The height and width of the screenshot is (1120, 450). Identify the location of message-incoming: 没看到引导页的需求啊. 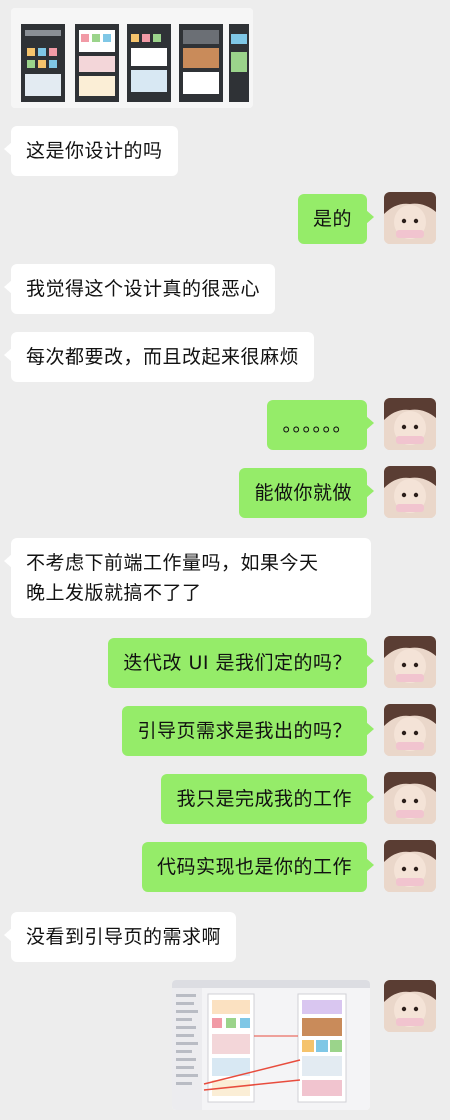
(120, 937).